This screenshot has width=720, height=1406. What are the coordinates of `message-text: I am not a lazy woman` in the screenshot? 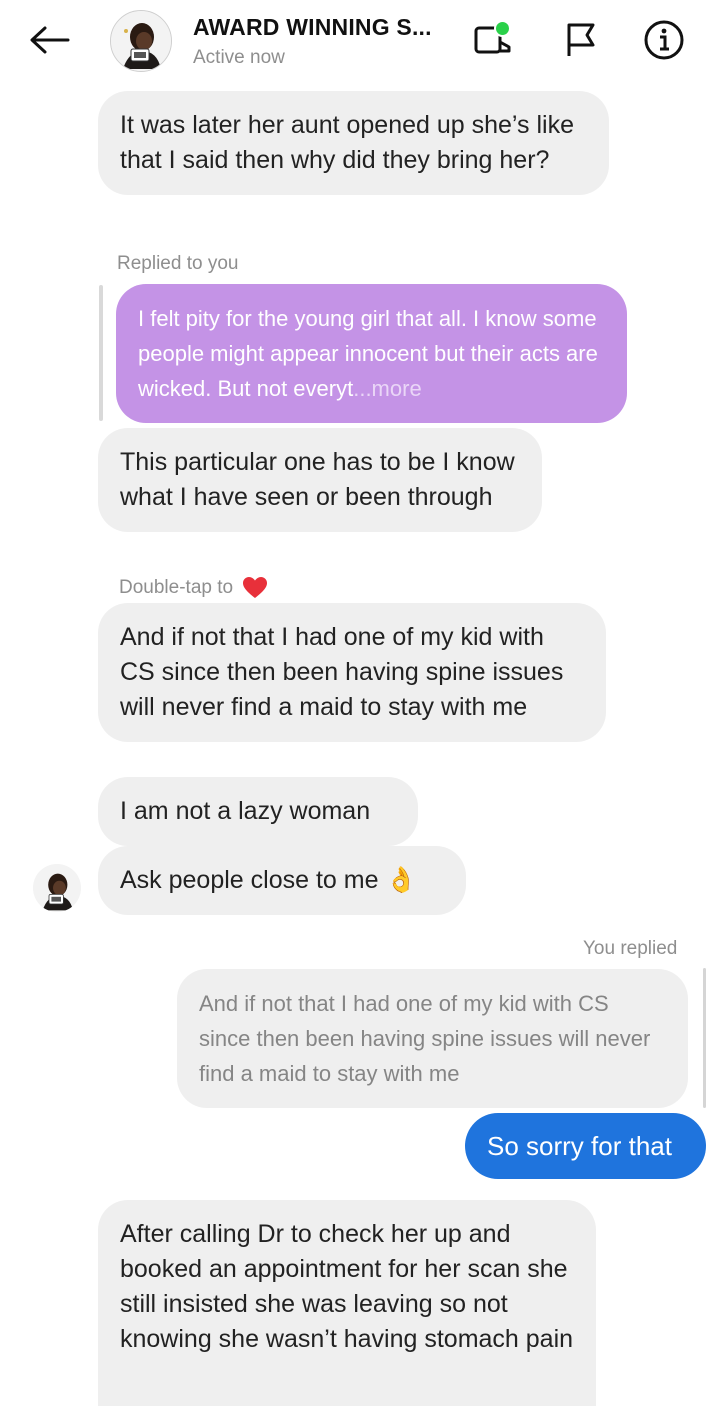 It's located at (245, 811).